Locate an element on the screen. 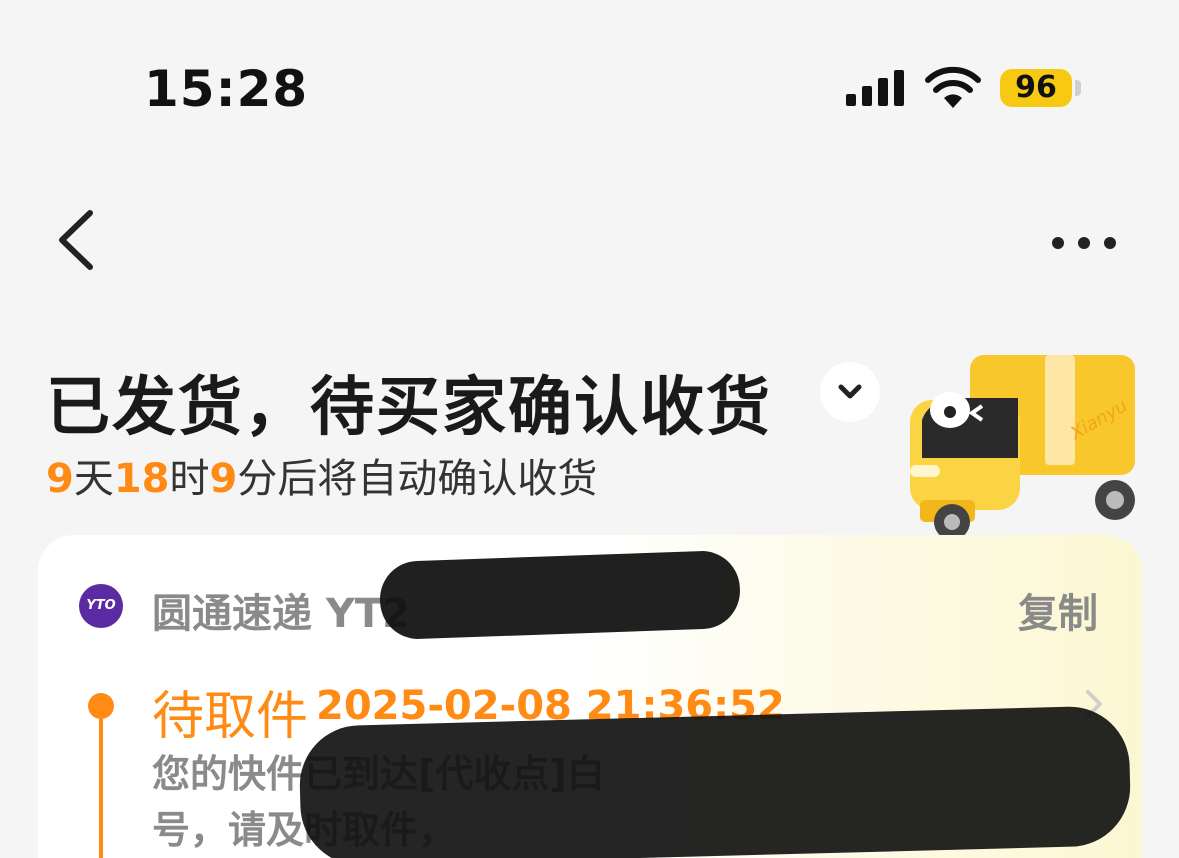 The width and height of the screenshot is (1179, 858). countdown-hours-unit: 时 is located at coordinates (189, 479).